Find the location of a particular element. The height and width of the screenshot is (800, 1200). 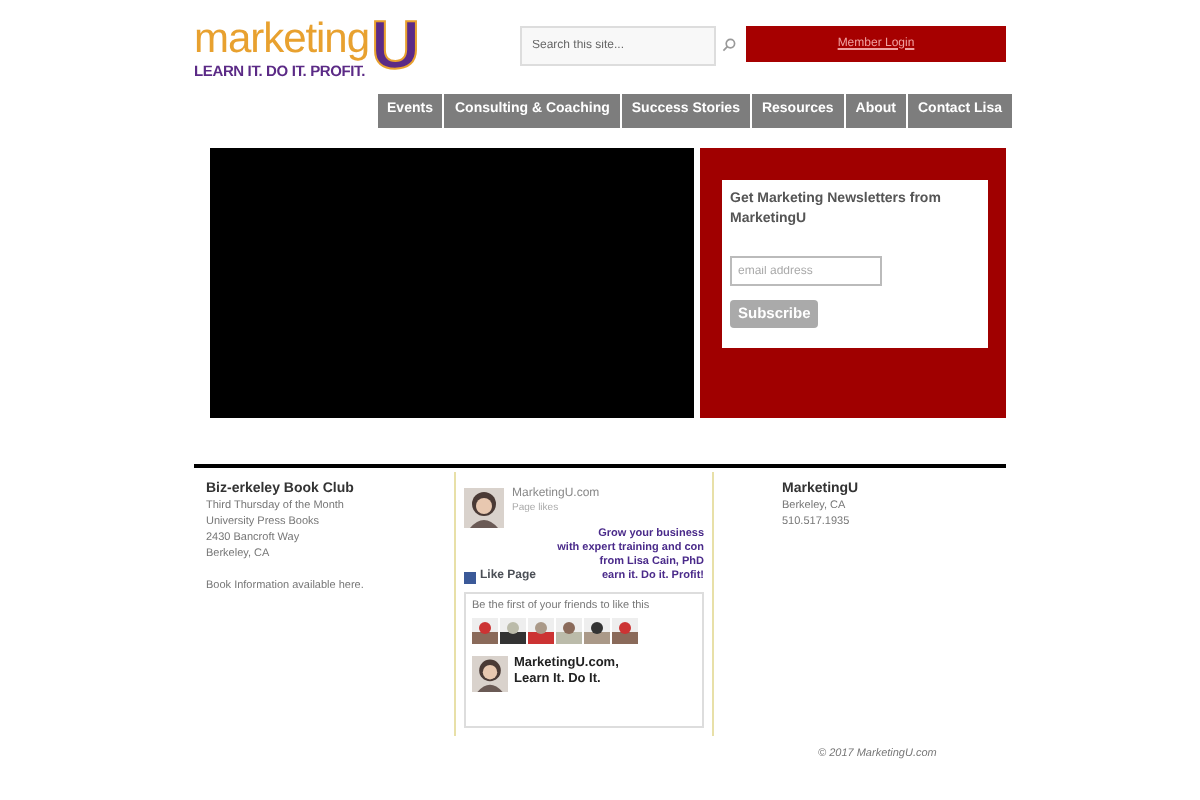

search-icon is located at coordinates (729, 45).